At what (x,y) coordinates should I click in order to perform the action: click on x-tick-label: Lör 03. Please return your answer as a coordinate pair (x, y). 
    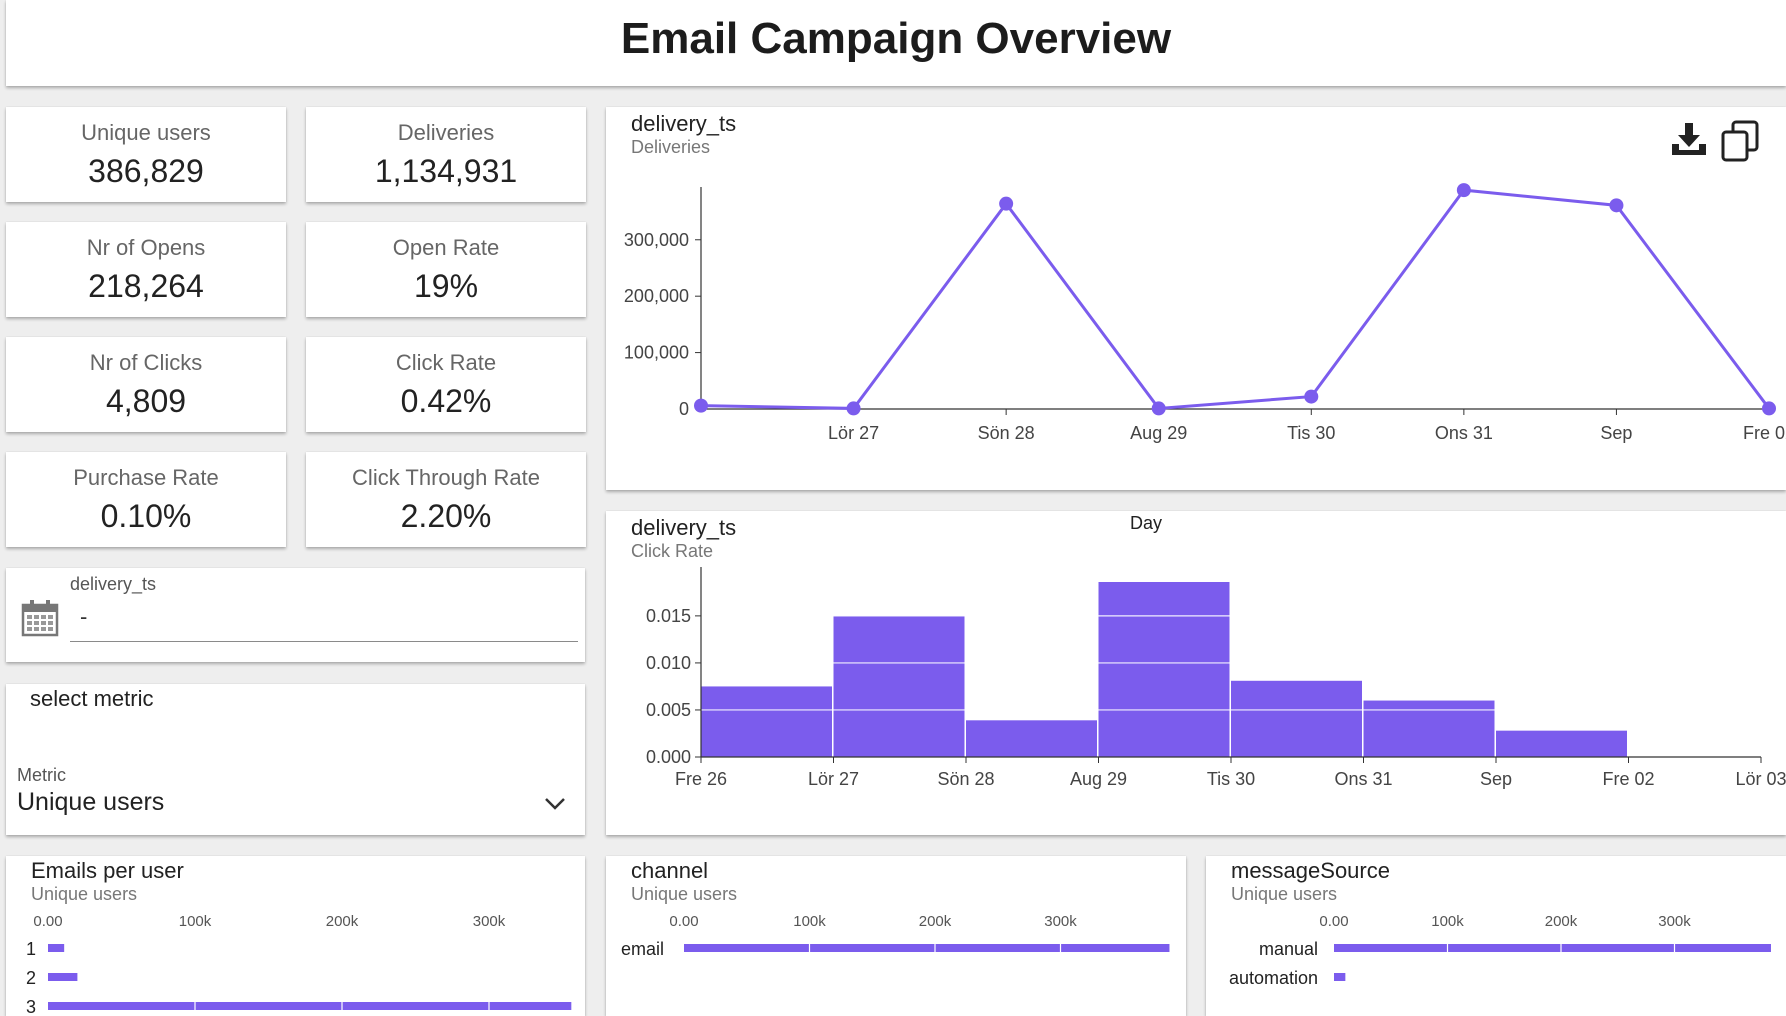
    Looking at the image, I should click on (1760, 779).